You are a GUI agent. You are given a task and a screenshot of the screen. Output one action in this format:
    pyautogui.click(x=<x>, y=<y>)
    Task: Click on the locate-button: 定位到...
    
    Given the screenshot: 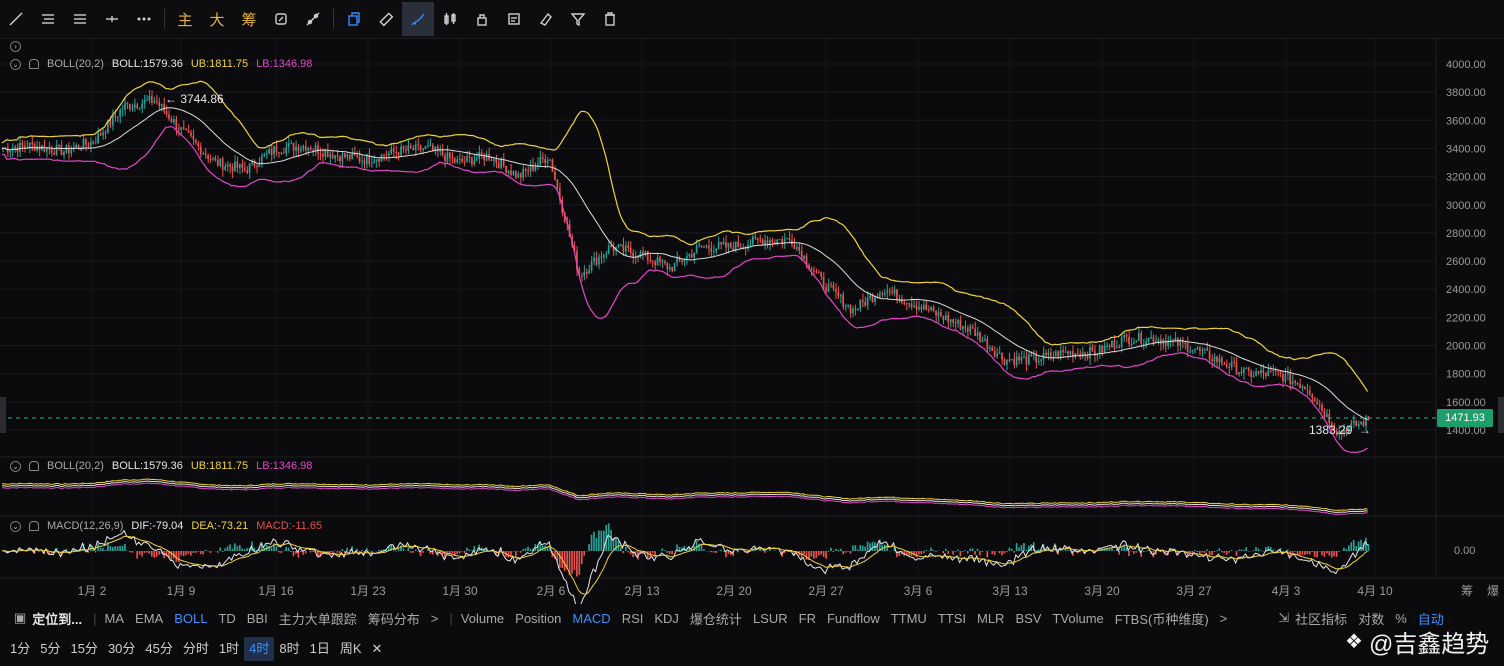 What is the action you would take?
    pyautogui.click(x=57, y=618)
    